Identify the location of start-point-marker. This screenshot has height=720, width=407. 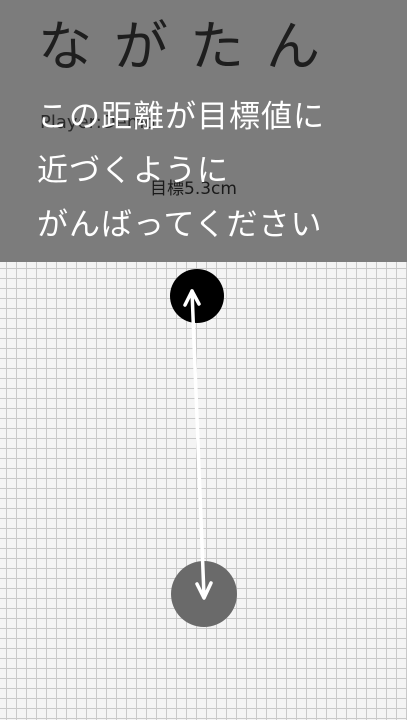
(197, 296).